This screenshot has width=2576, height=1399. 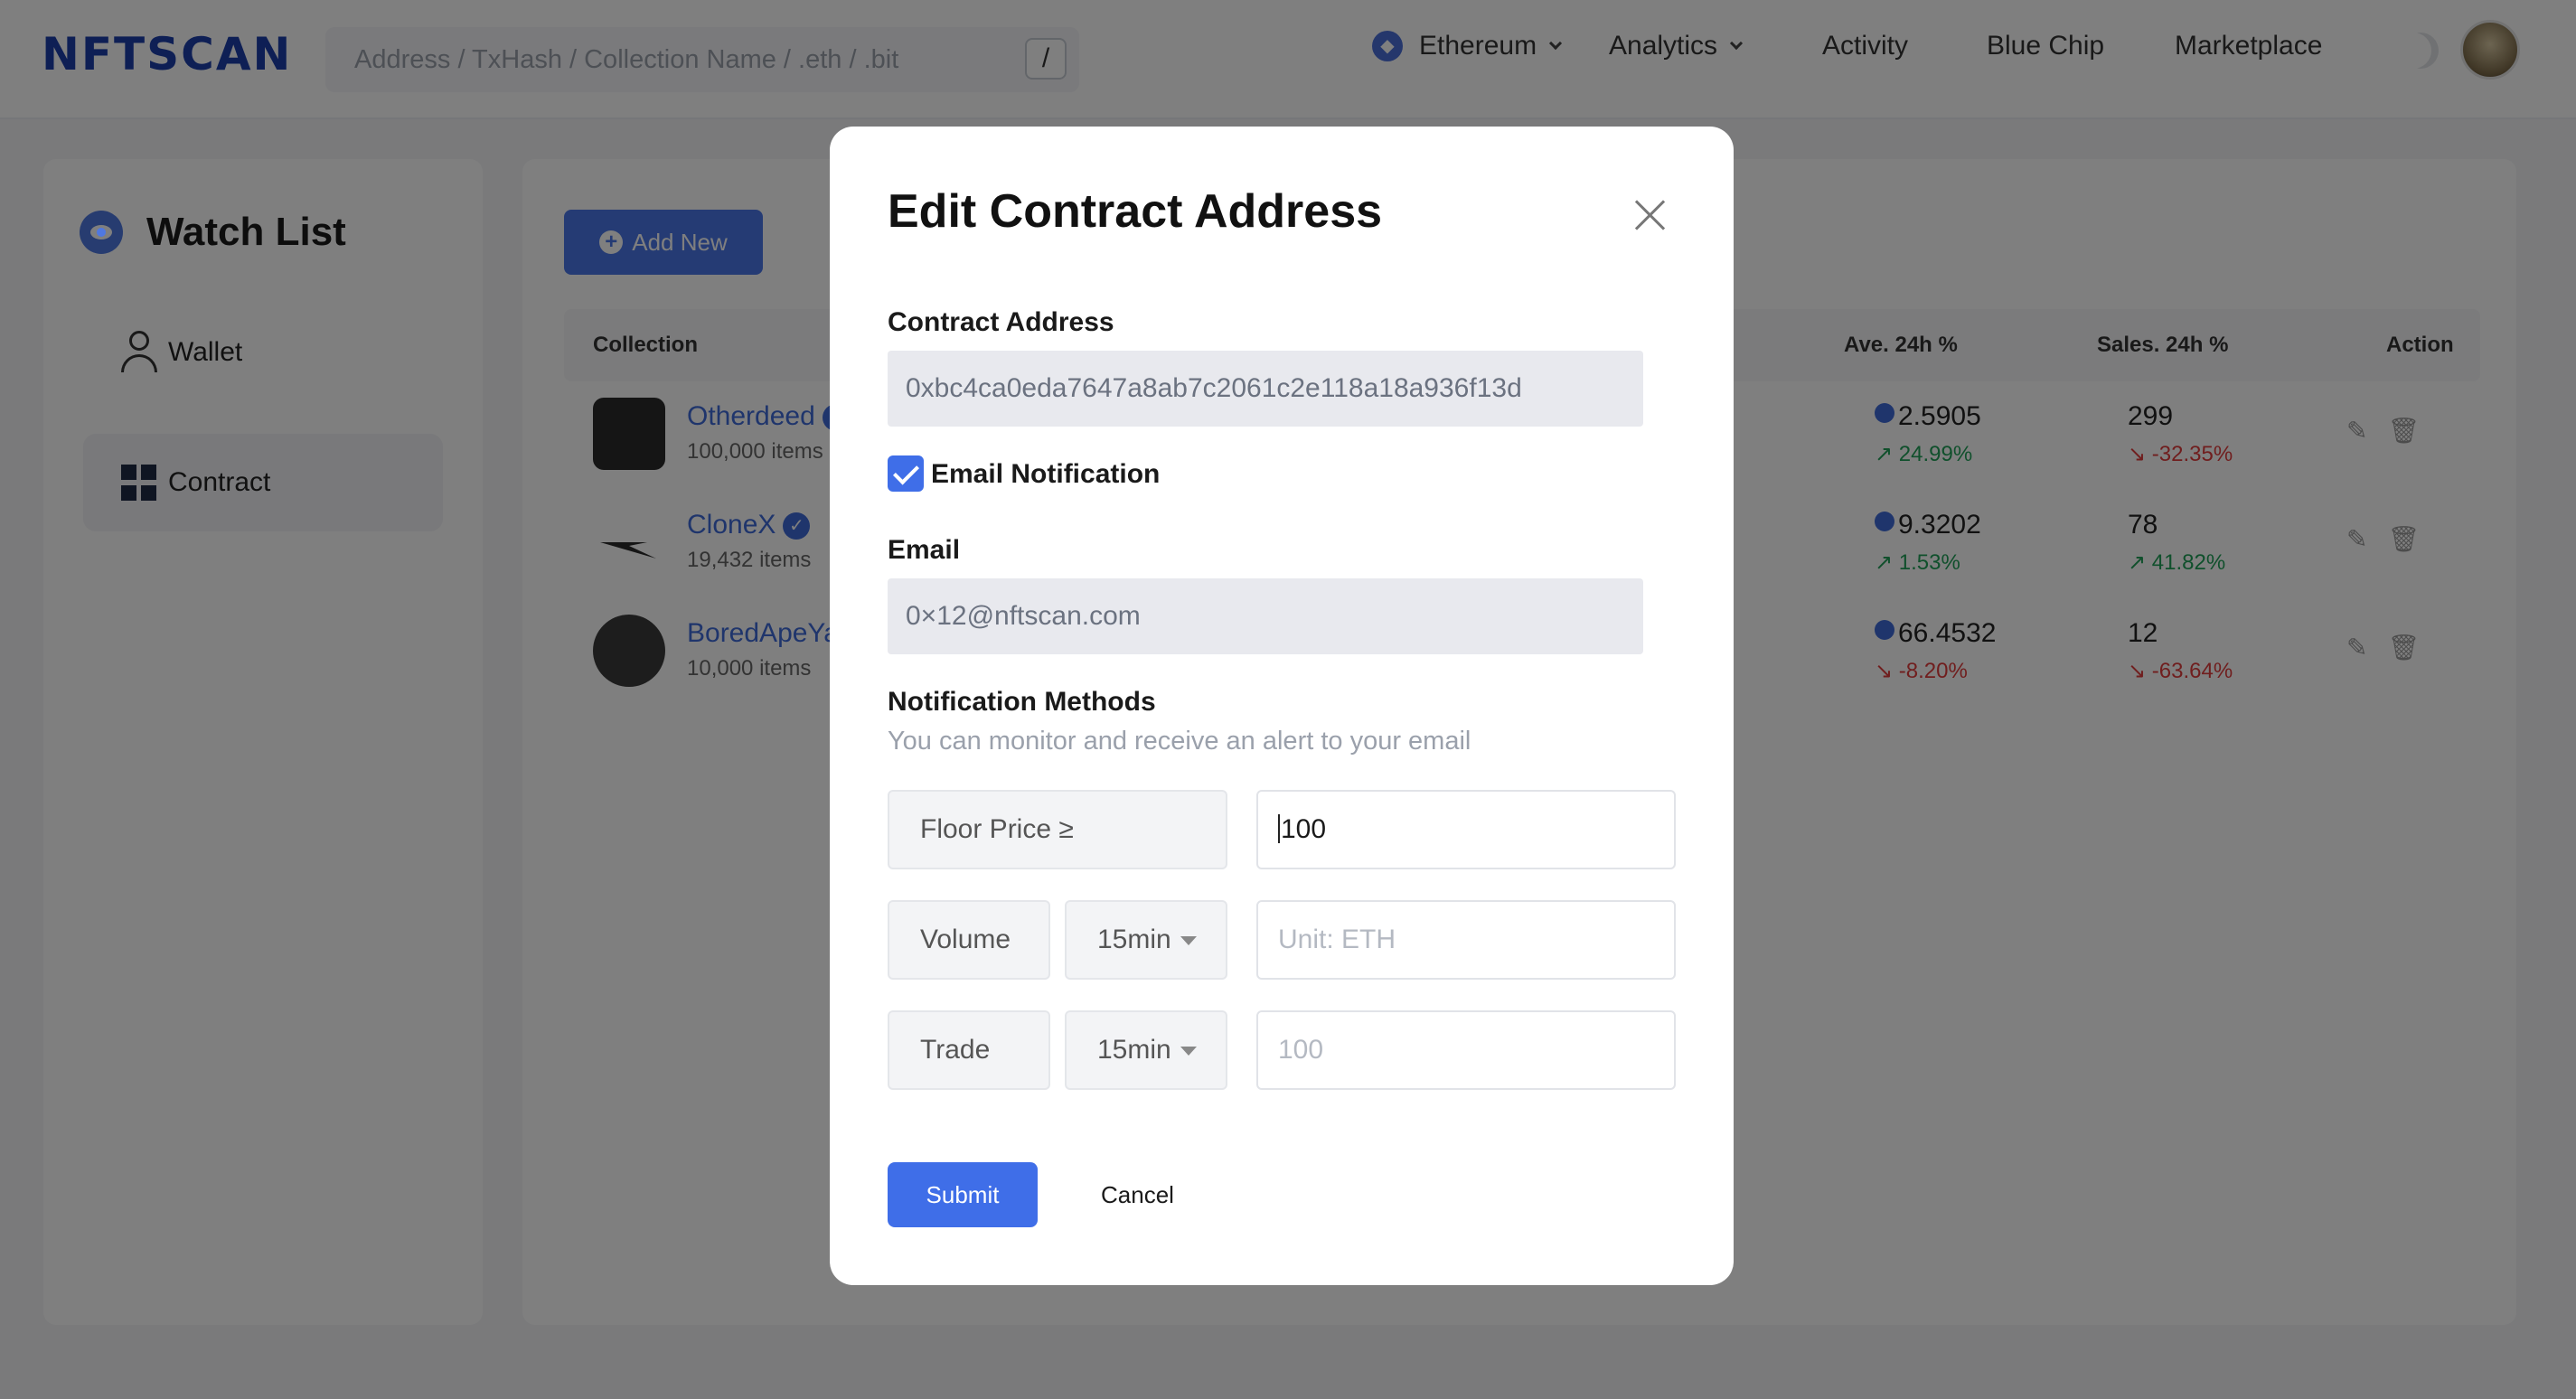 What do you see at coordinates (1466, 1050) in the screenshot?
I see `trade-input: 100` at bounding box center [1466, 1050].